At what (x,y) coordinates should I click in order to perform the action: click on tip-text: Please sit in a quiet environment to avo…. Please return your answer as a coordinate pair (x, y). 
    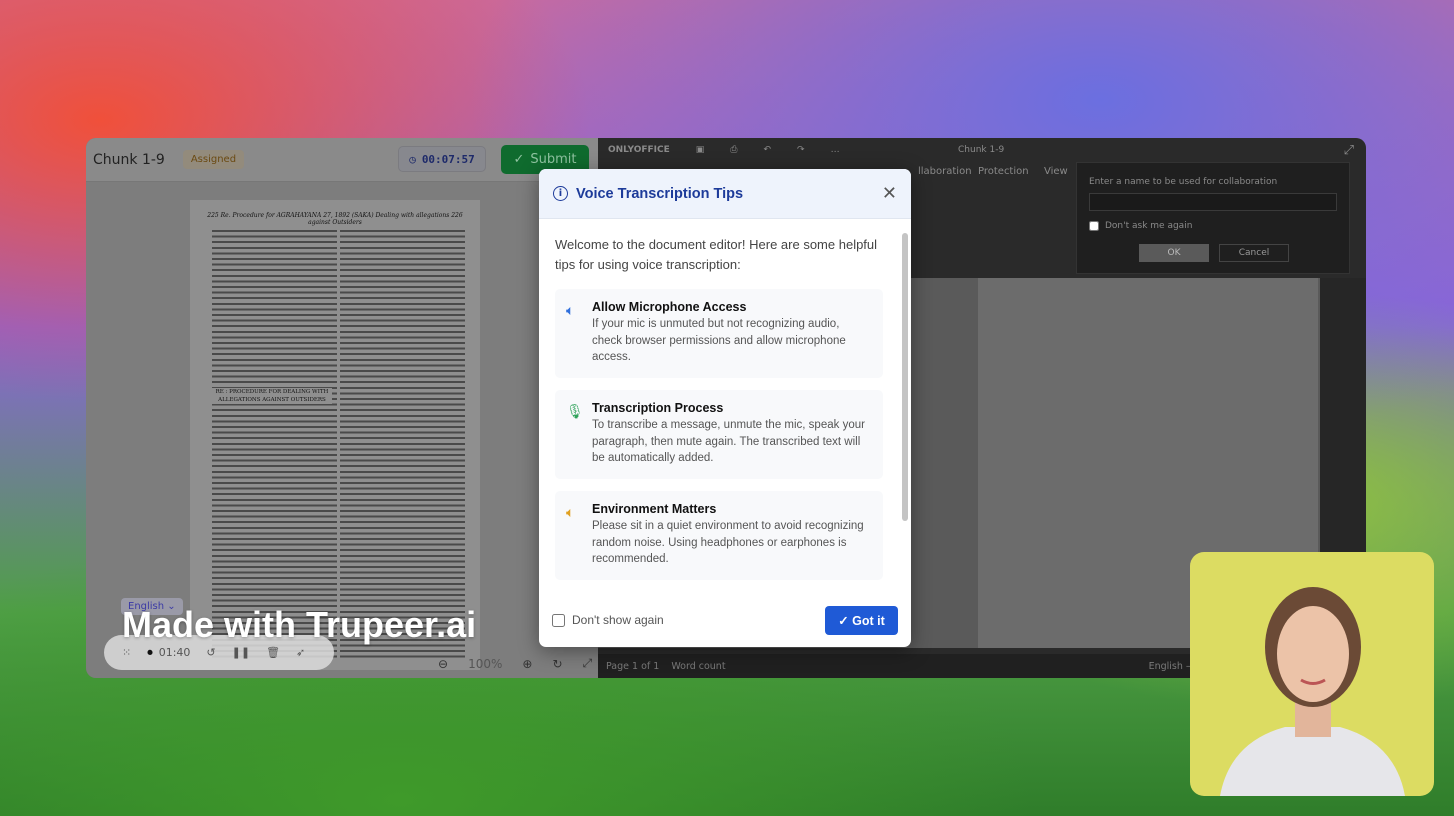
    Looking at the image, I should click on (728, 542).